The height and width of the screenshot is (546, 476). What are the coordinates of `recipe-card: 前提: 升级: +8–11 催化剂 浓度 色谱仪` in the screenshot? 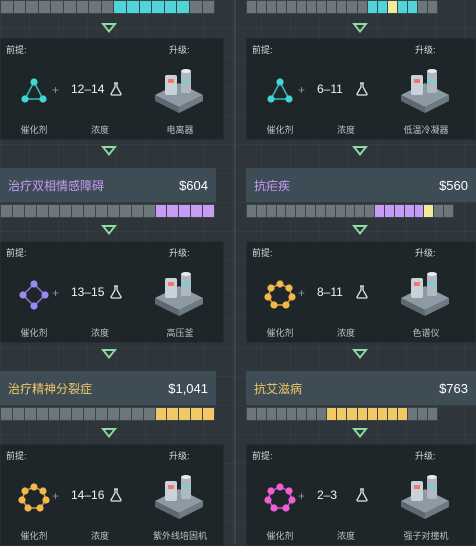 It's located at (361, 292).